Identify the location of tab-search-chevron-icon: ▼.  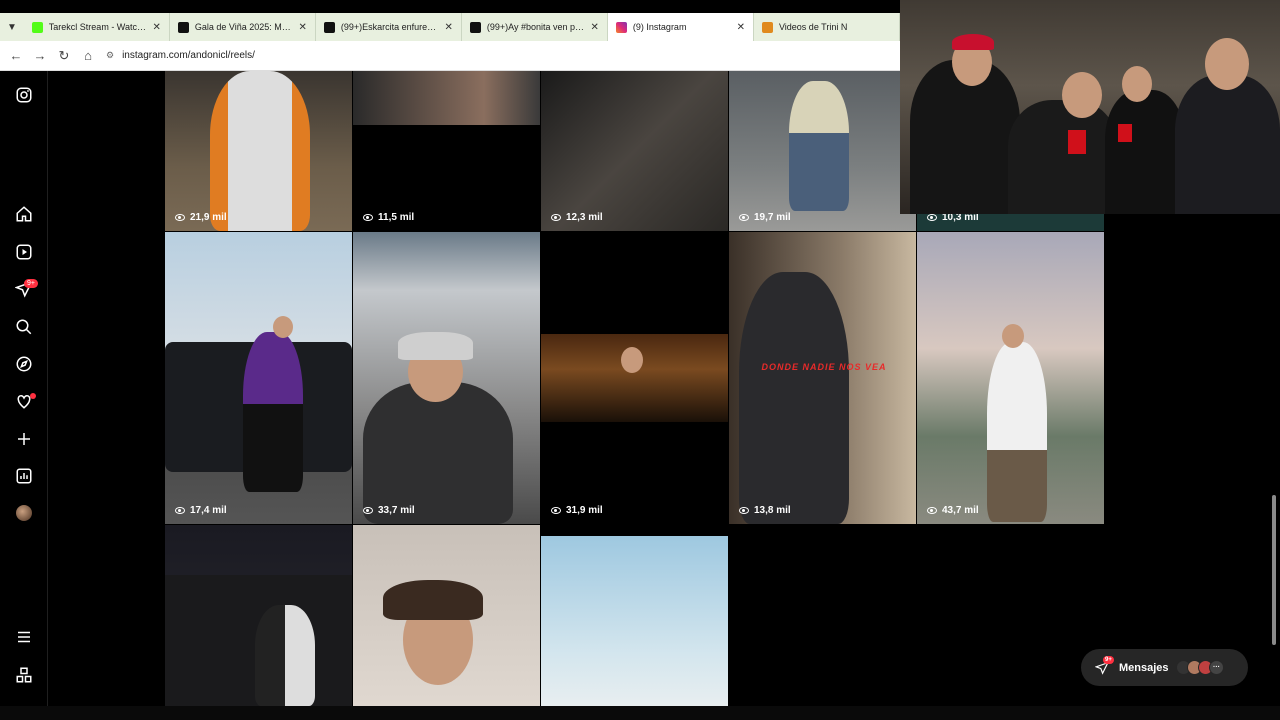
(12, 27).